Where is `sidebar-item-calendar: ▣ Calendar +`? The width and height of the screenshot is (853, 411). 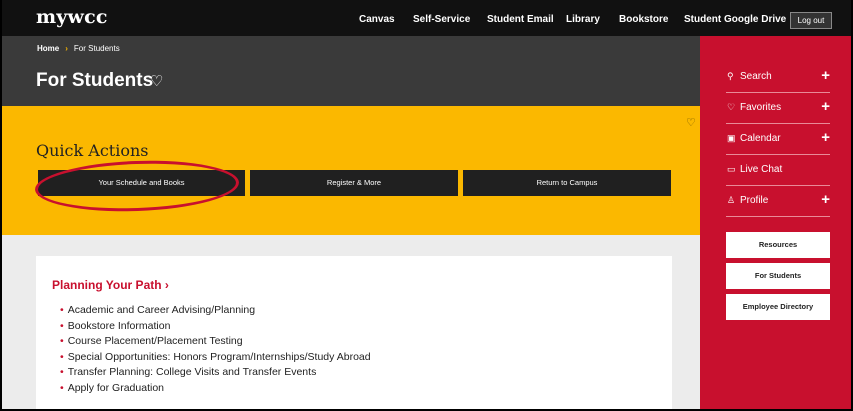
sidebar-item-calendar: ▣ Calendar + is located at coordinates (778, 139).